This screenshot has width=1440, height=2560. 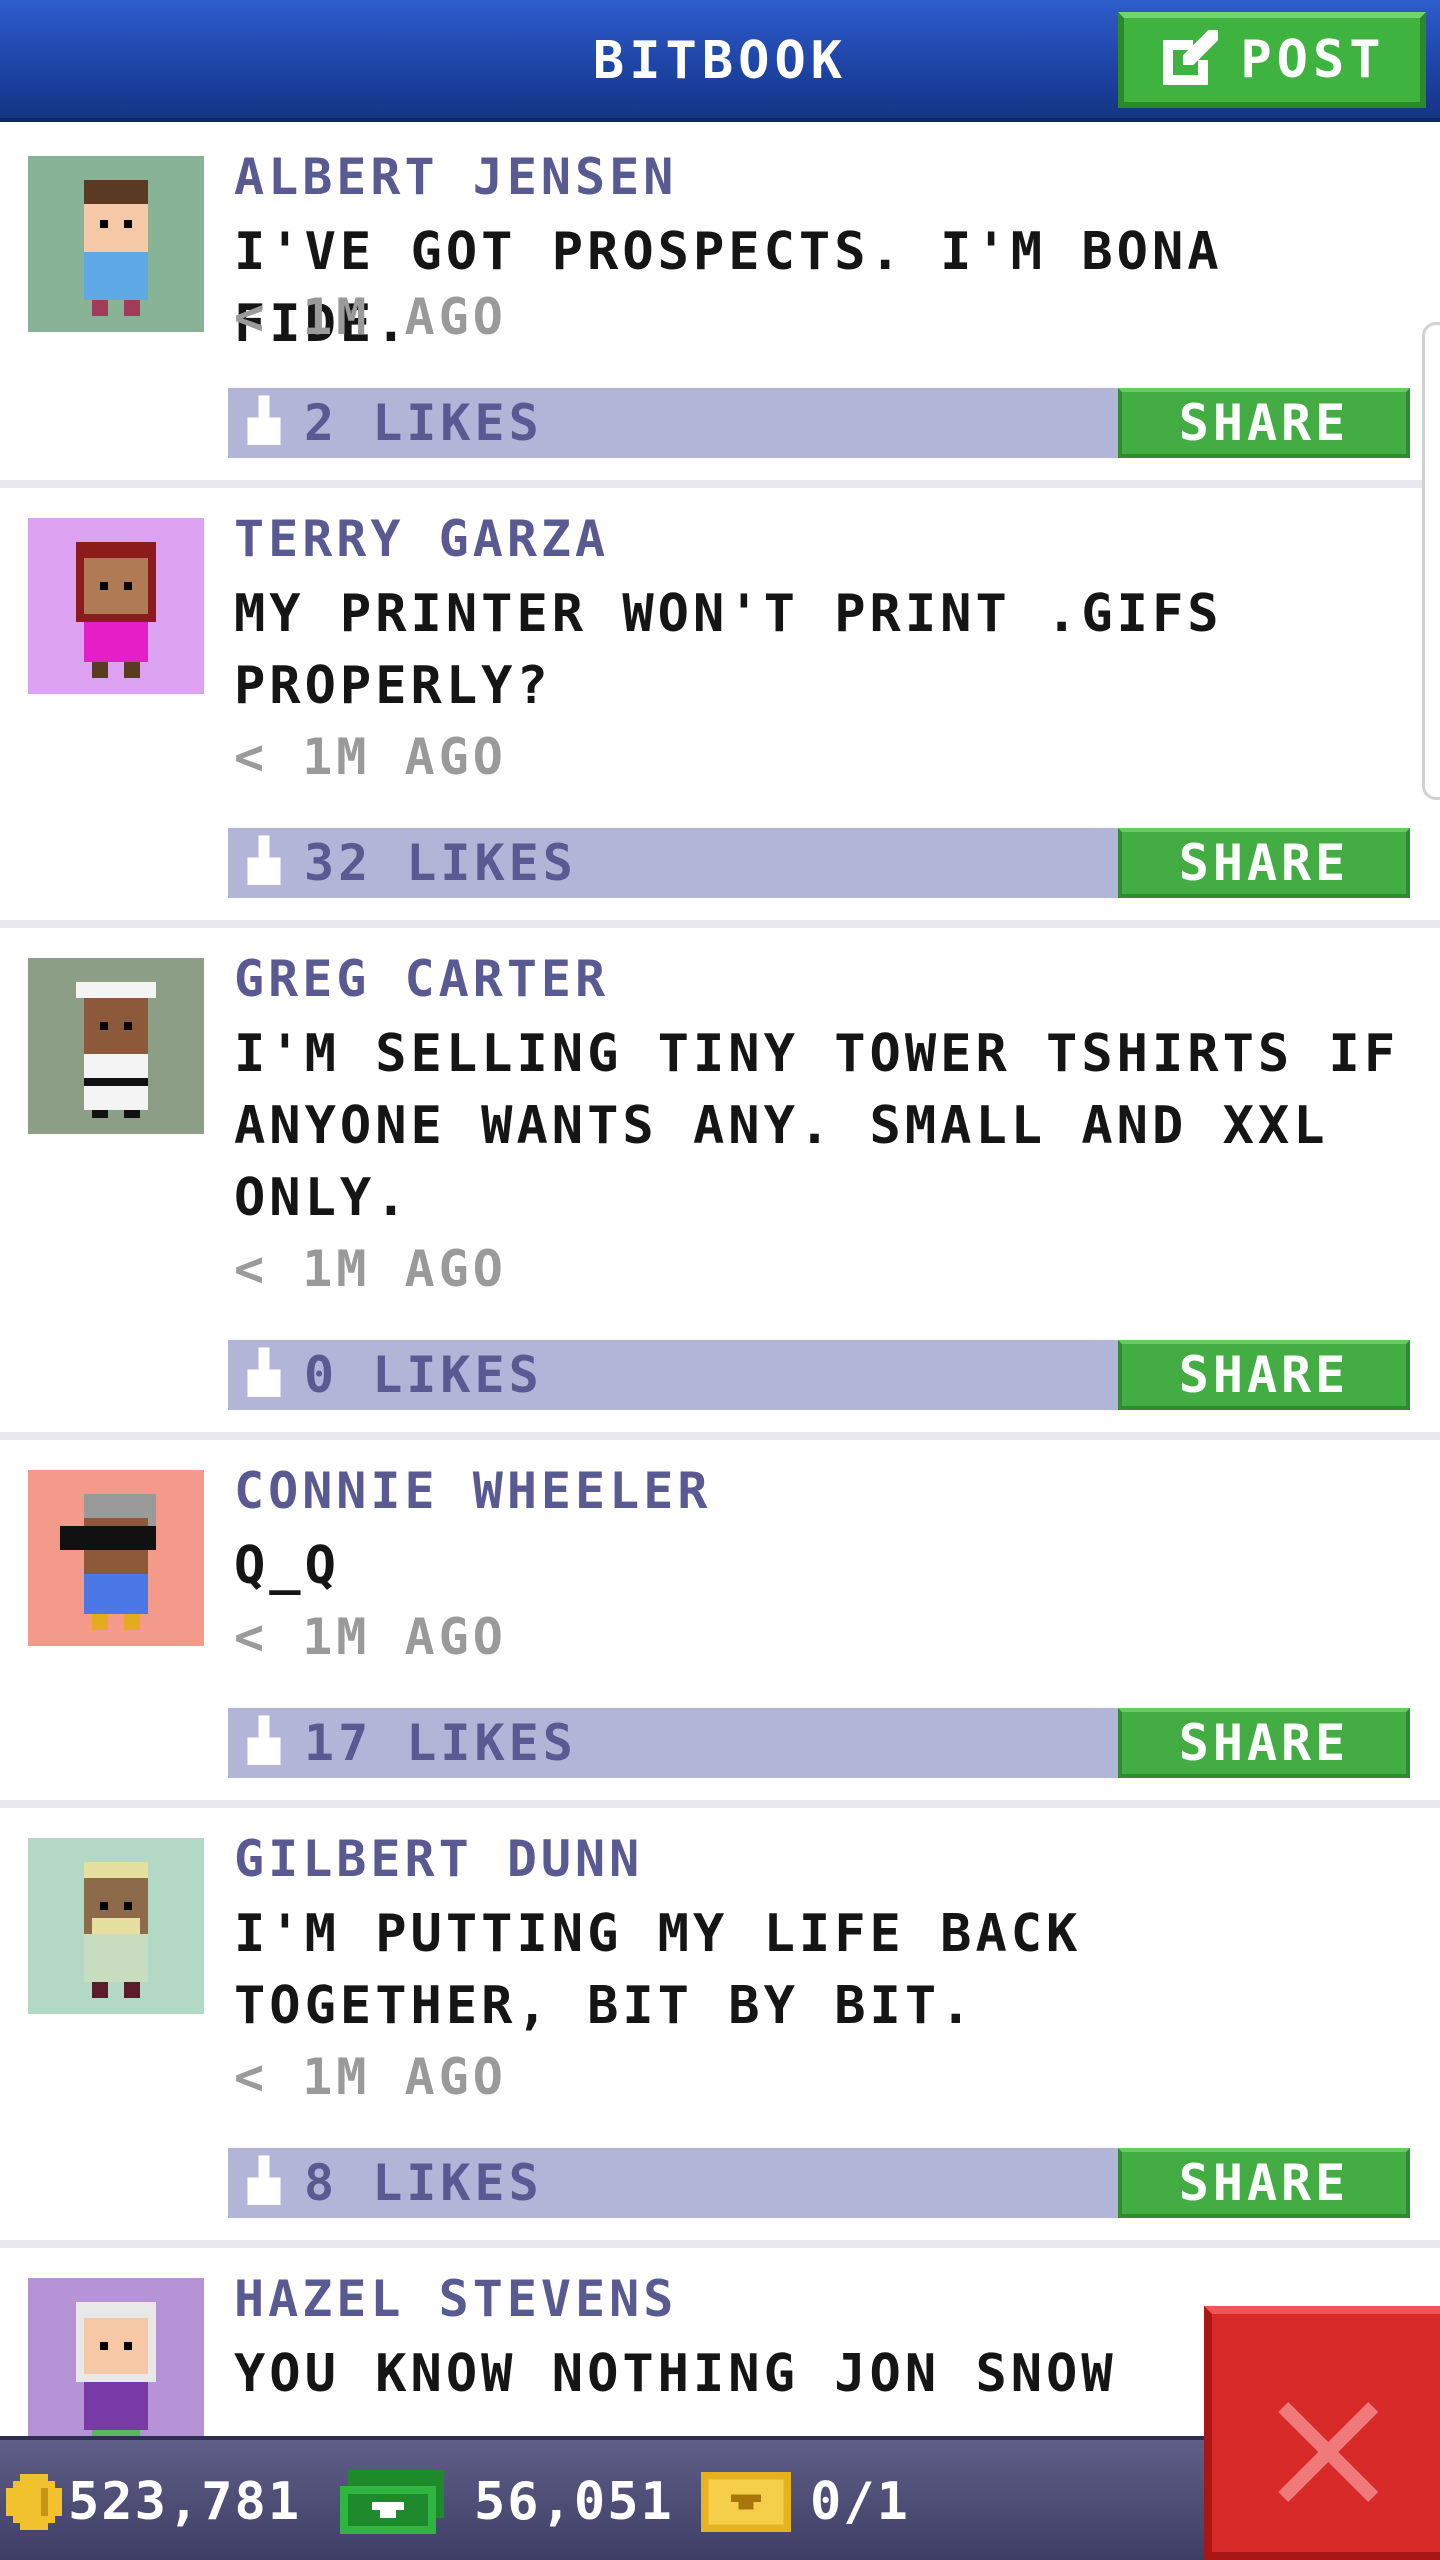 What do you see at coordinates (1431, 561) in the screenshot?
I see `scroll-handle` at bounding box center [1431, 561].